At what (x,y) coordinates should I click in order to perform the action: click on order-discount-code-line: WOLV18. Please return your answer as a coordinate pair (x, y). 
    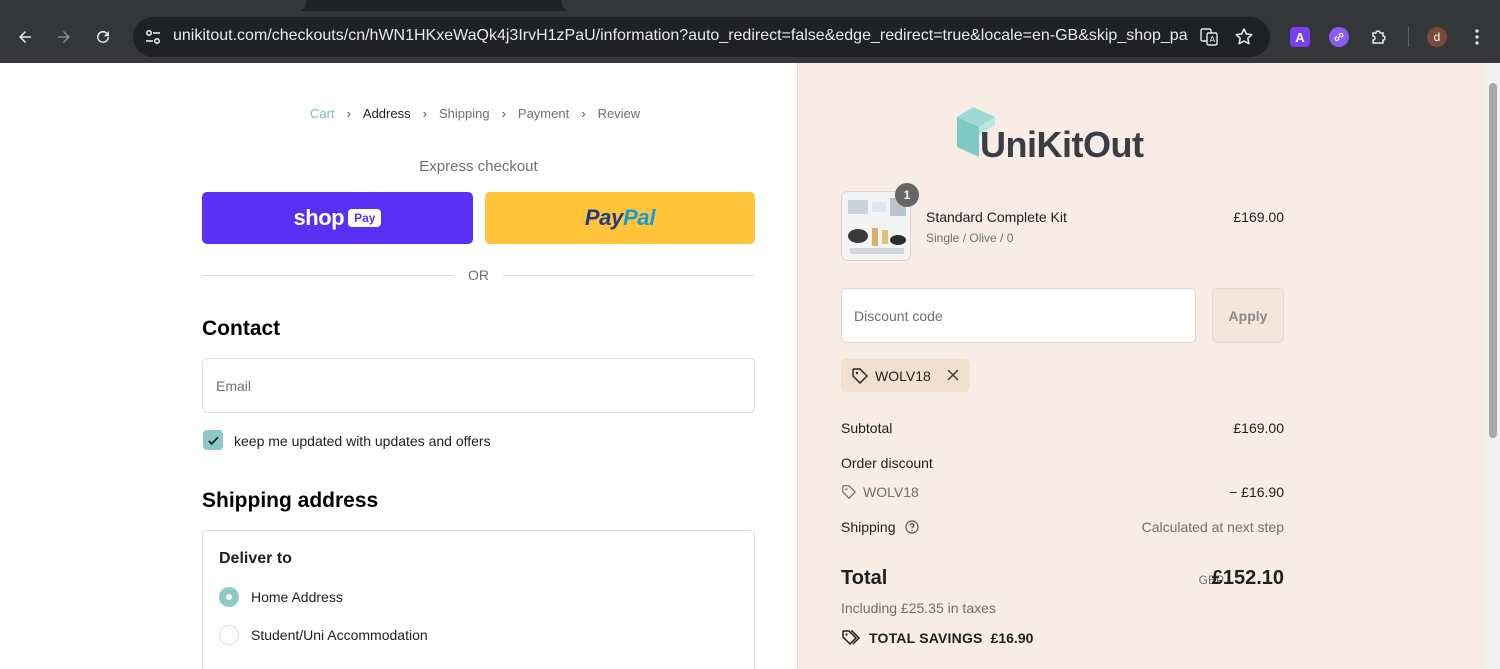
    Looking at the image, I should click on (880, 492).